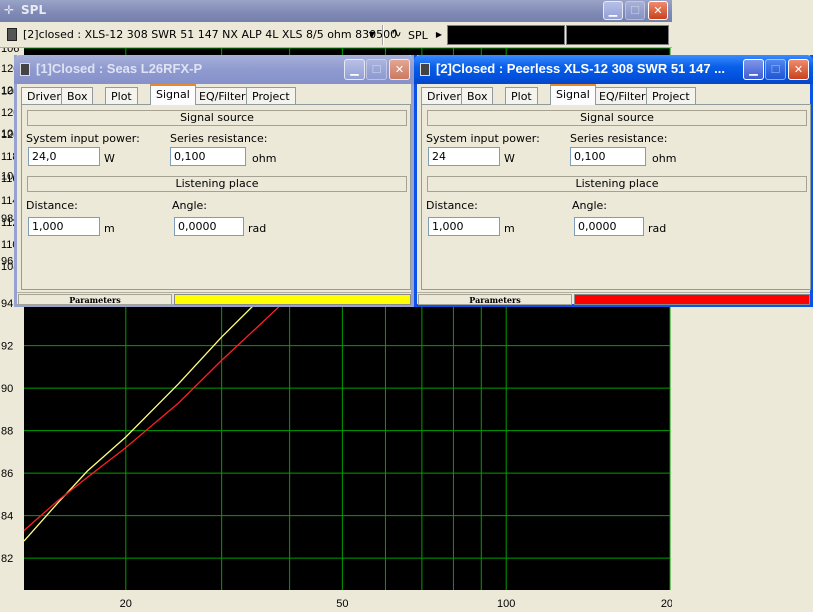  Describe the element at coordinates (438, 34) in the screenshot. I see `submenu-arrow-icon: ▶` at that location.